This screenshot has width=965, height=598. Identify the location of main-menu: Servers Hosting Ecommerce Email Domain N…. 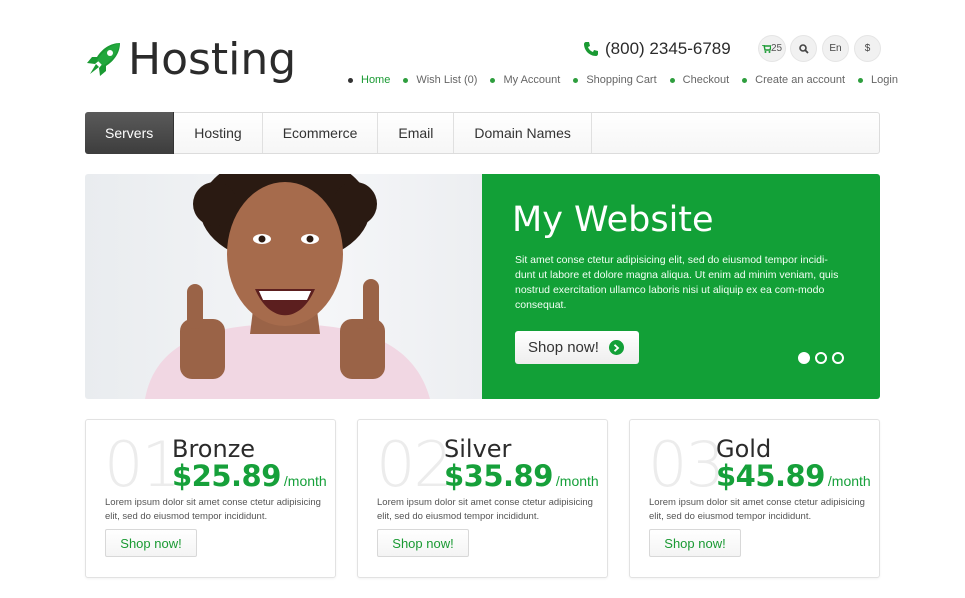
(482, 133).